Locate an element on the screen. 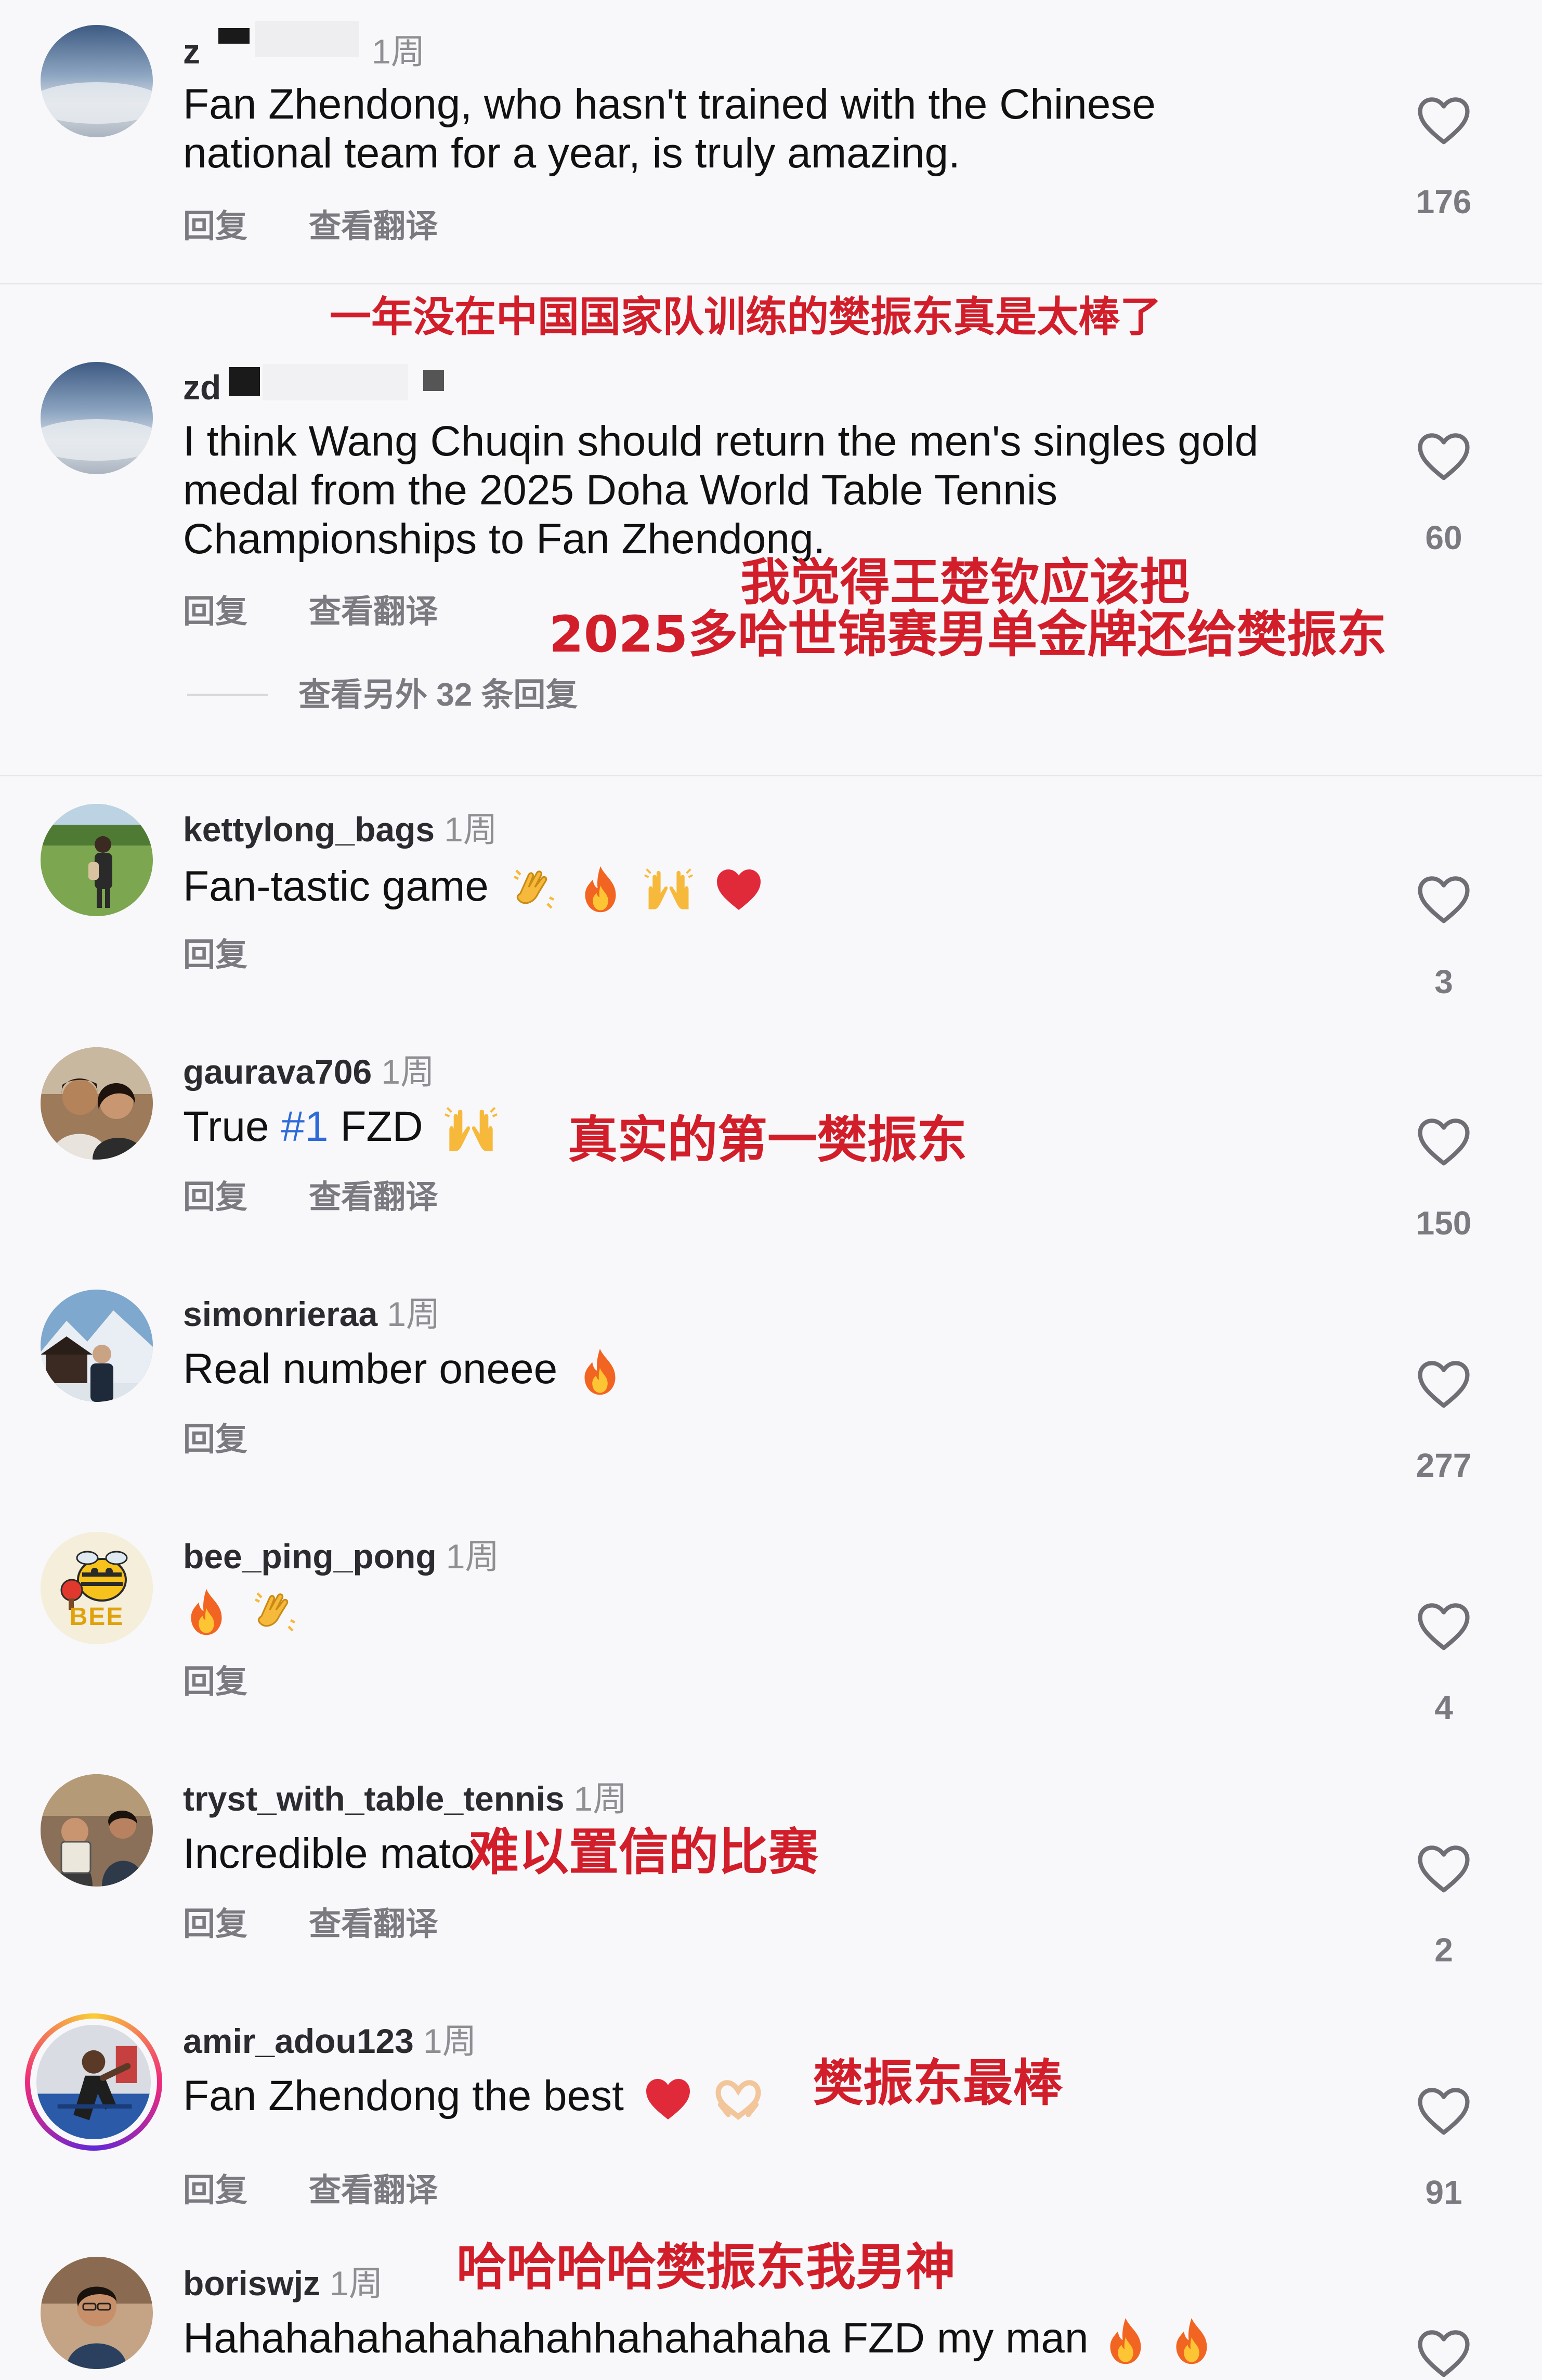 The height and width of the screenshot is (2380, 1542). more-replies-line is located at coordinates (227, 695).